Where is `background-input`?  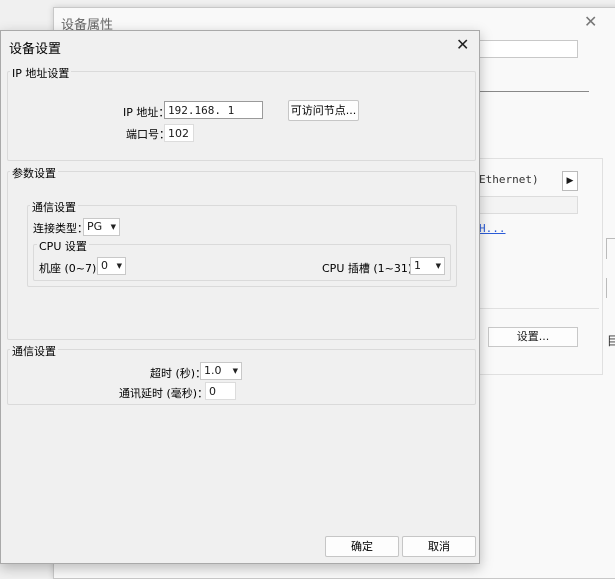 background-input is located at coordinates (528, 49).